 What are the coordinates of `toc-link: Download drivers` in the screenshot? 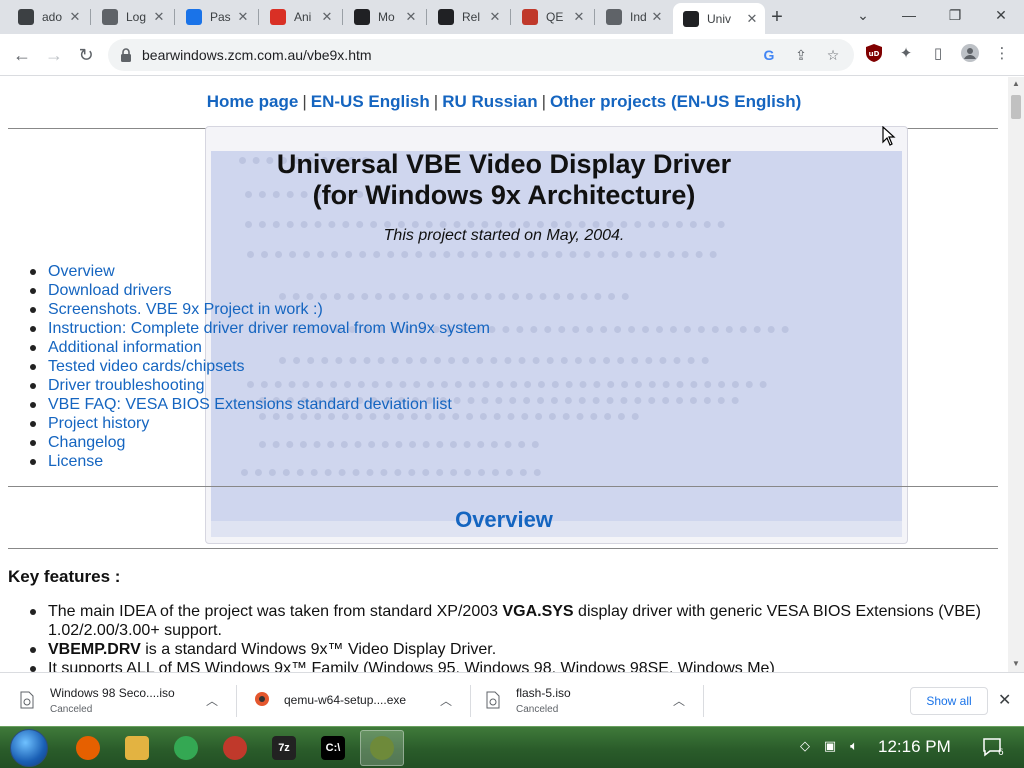 It's located at (260, 290).